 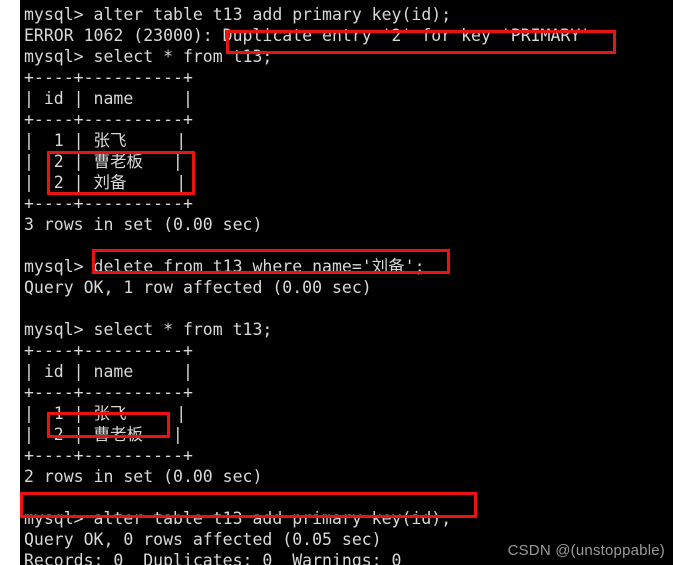 I want to click on csdn-watermark: CSDN @(unstoppable), so click(x=586, y=550).